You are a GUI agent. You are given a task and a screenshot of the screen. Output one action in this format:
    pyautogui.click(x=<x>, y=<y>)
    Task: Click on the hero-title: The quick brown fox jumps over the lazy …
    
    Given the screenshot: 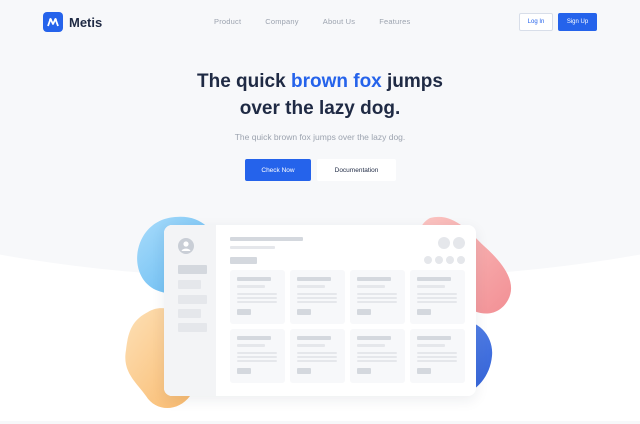 What is the action you would take?
    pyautogui.click(x=320, y=95)
    